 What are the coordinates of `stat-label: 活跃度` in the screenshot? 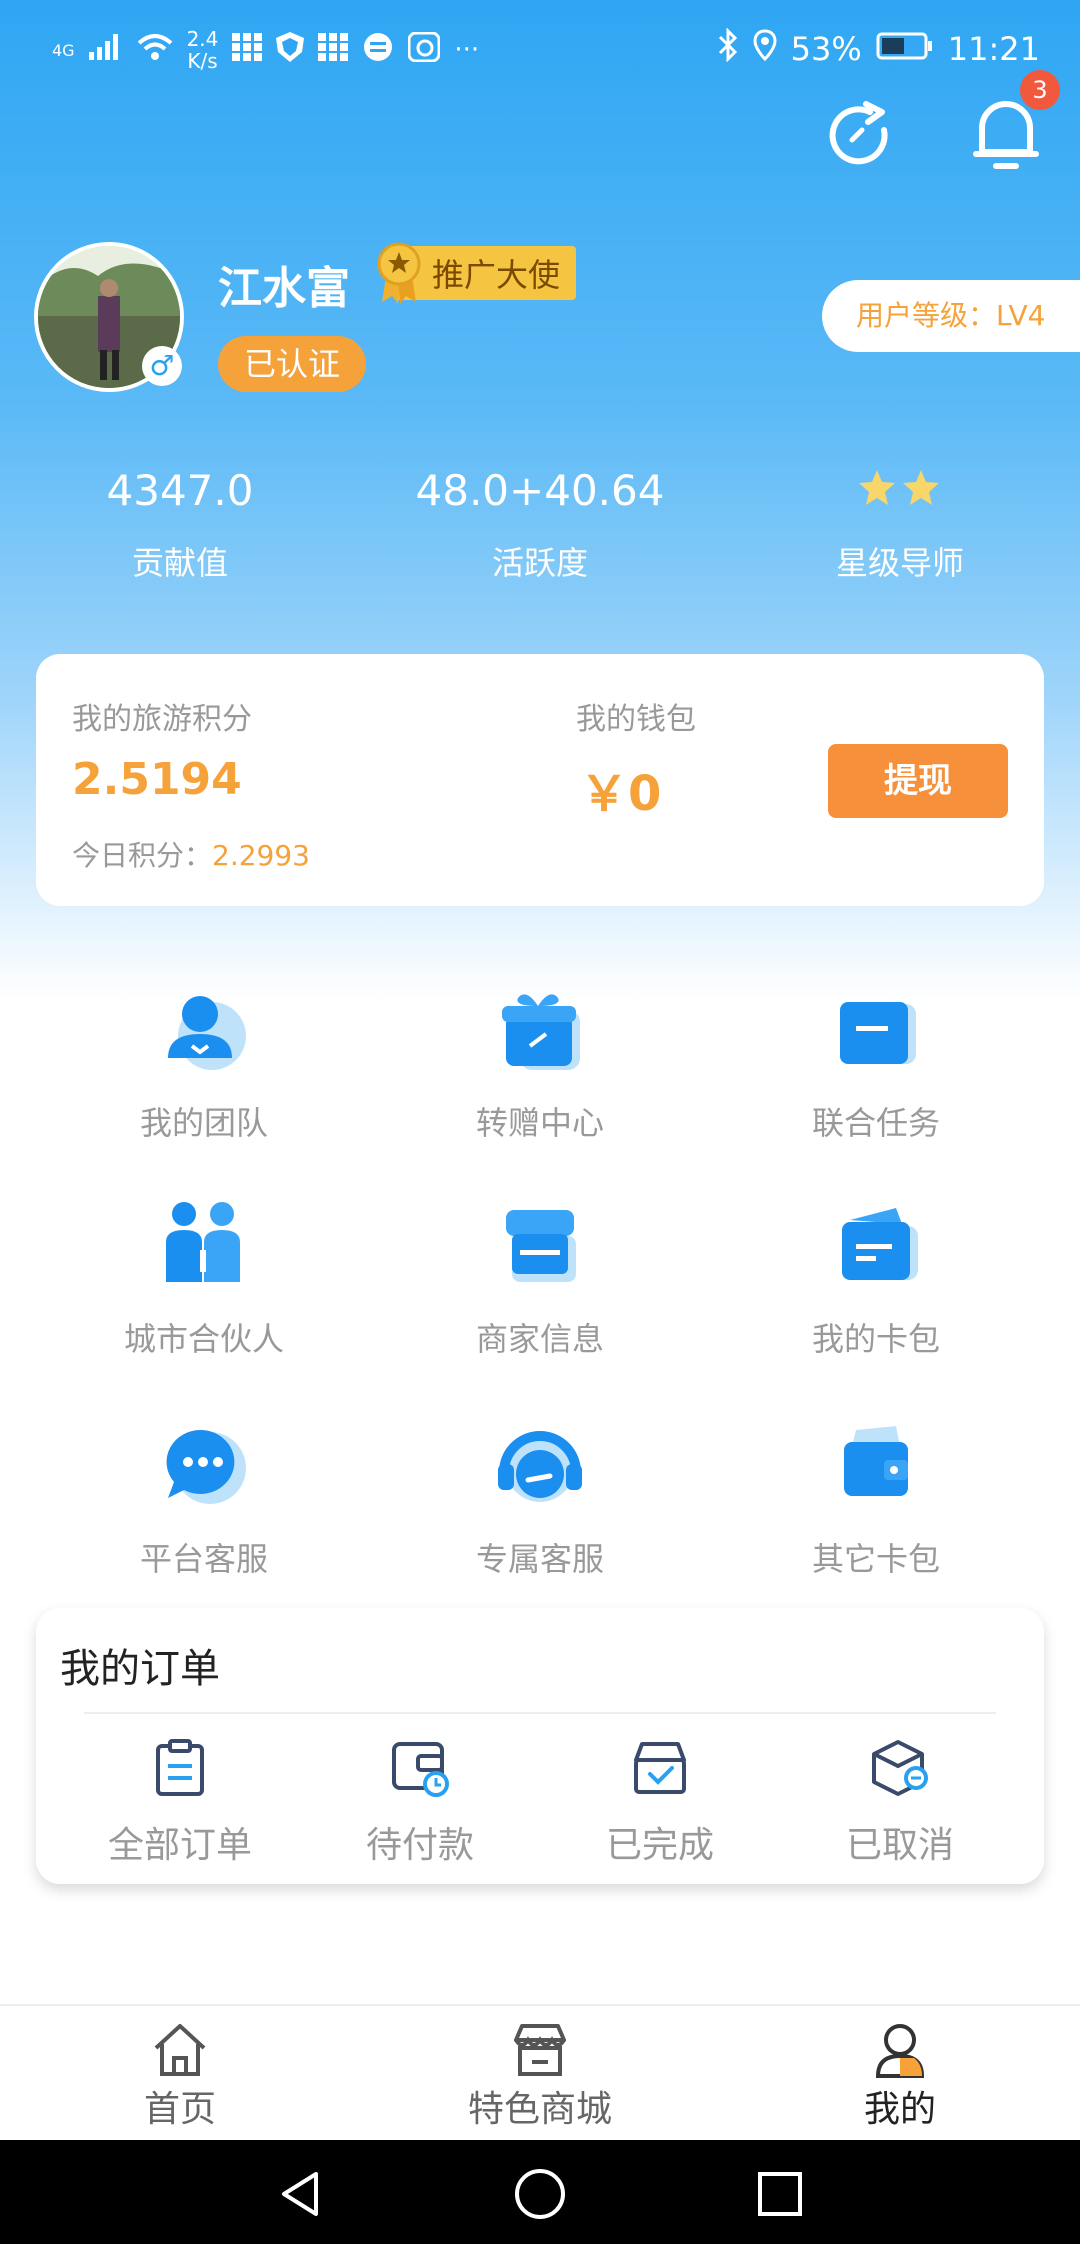 It's located at (539, 563).